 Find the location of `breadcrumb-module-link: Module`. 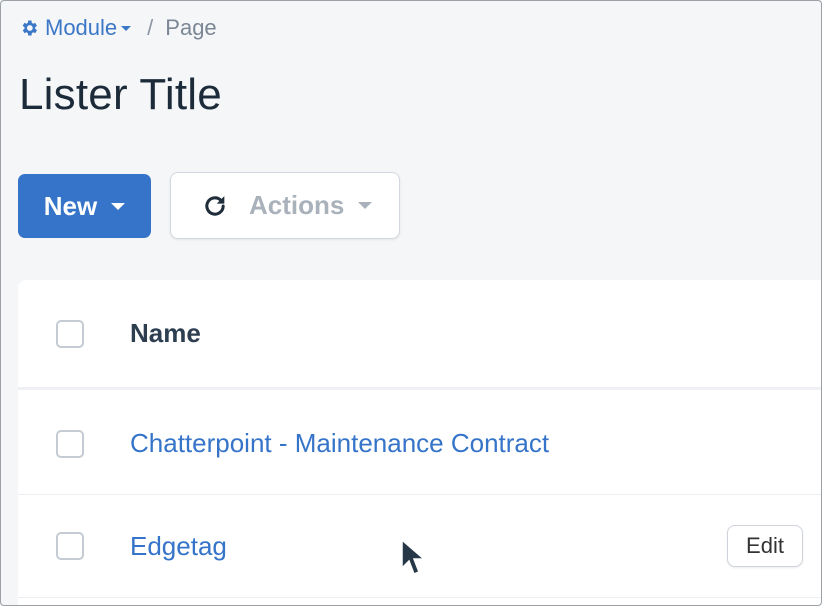

breadcrumb-module-link: Module is located at coordinates (75, 28).